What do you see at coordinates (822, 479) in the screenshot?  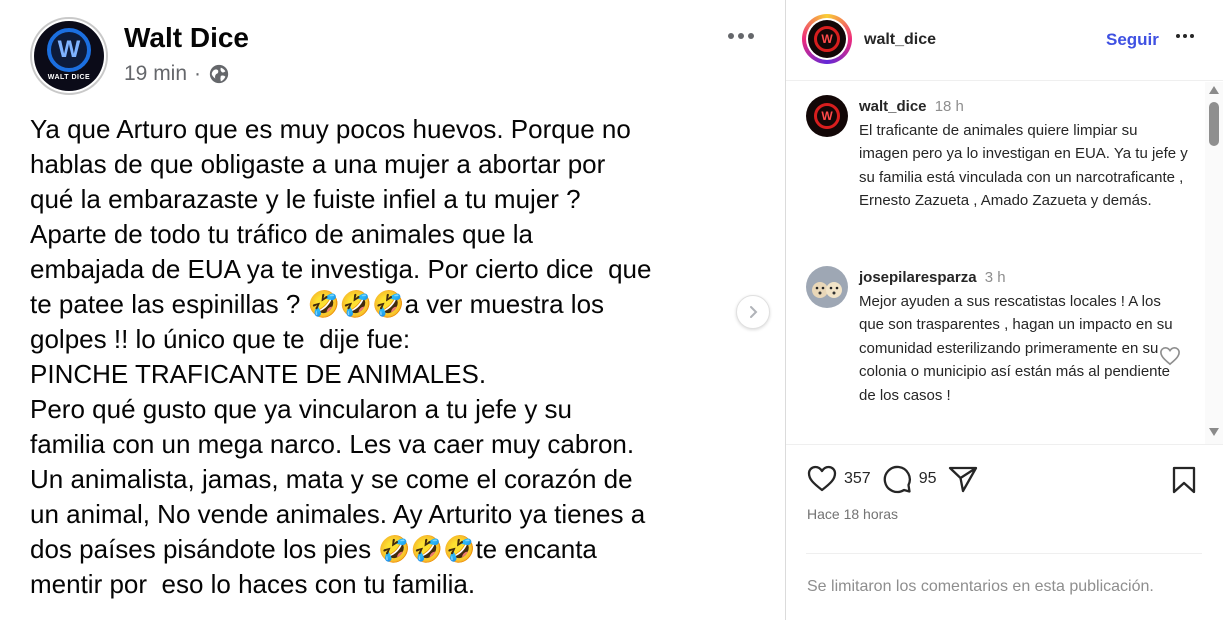 I see `heart-icon` at bounding box center [822, 479].